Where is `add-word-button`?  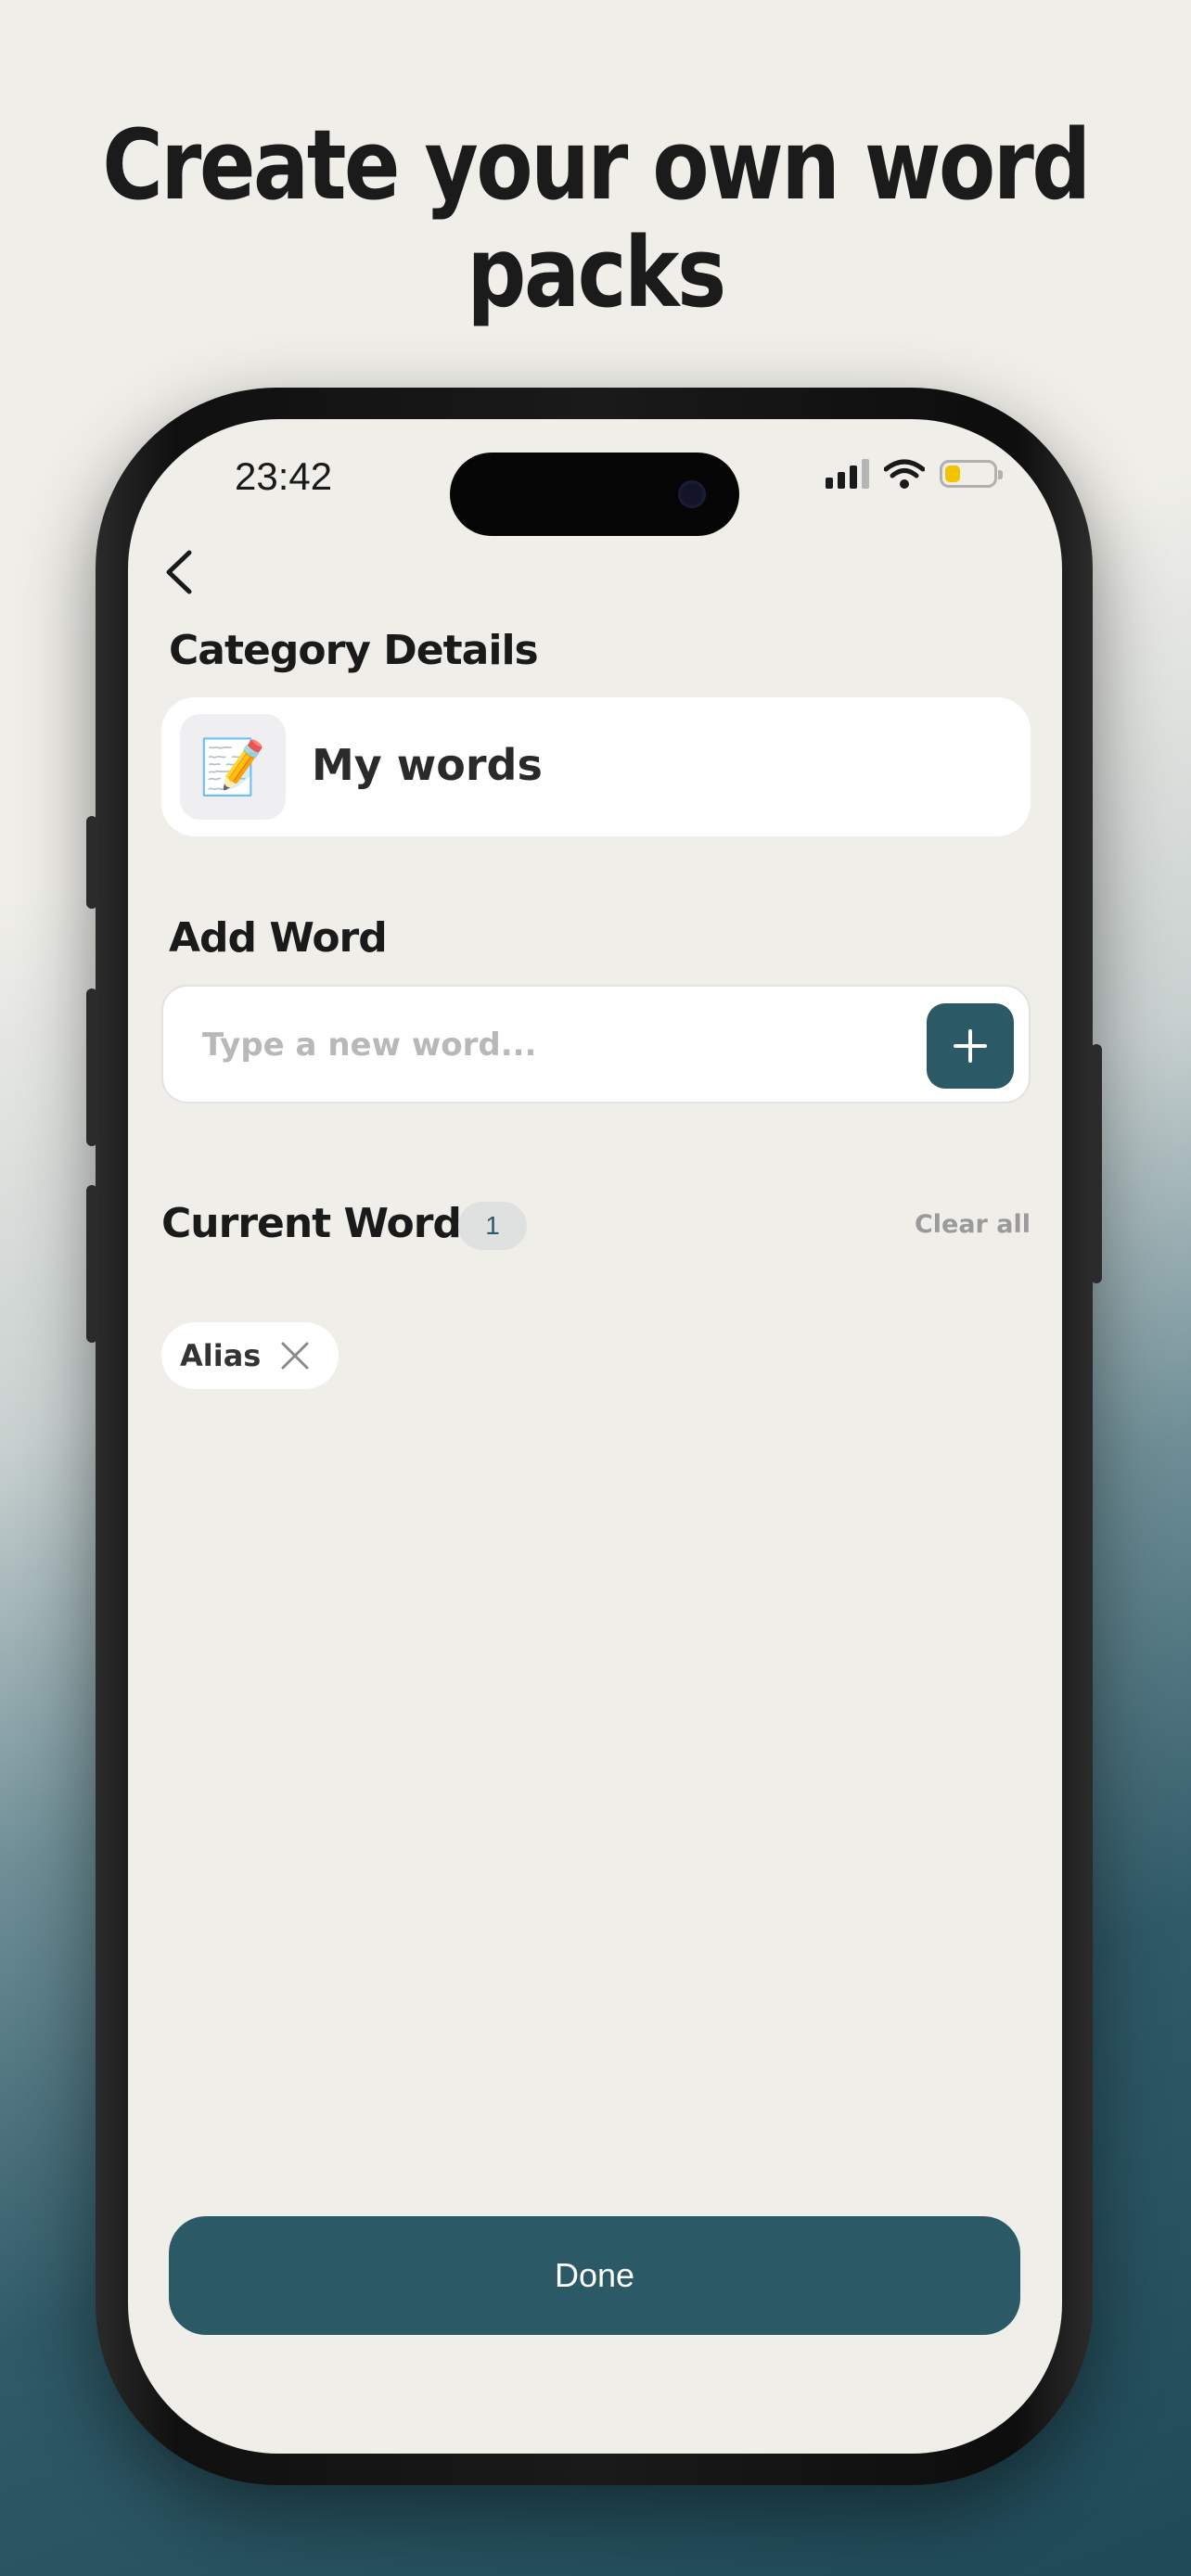 add-word-button is located at coordinates (970, 1046).